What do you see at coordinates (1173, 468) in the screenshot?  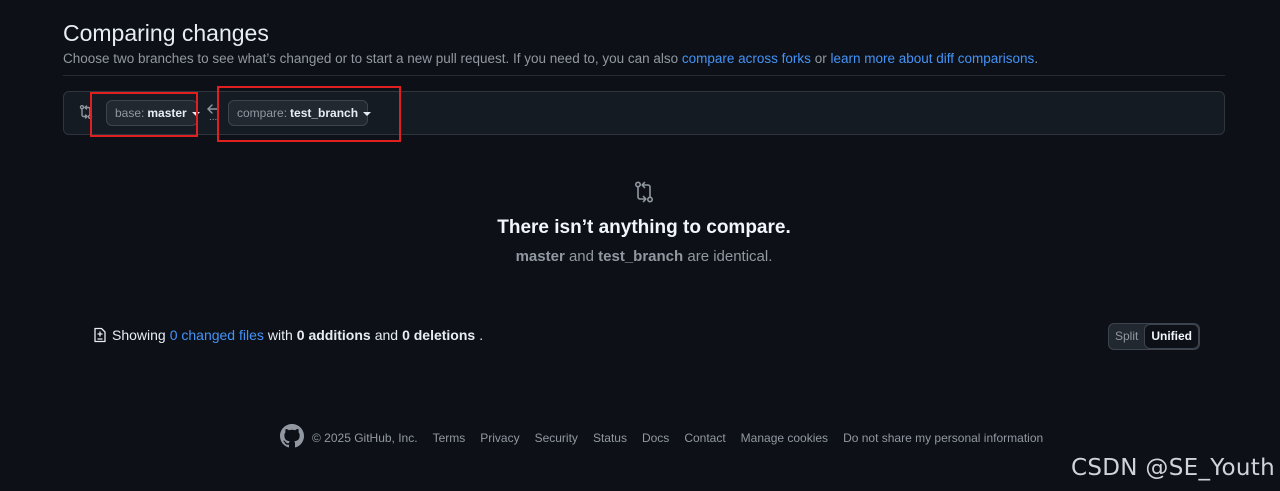 I see `watermark: CSDN @SE_Youth` at bounding box center [1173, 468].